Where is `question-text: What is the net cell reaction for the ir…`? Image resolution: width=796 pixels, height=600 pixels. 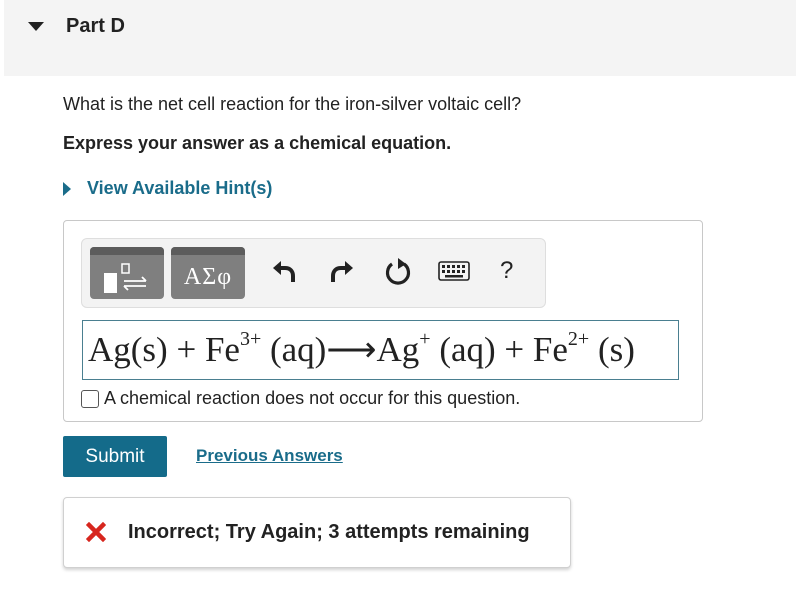
question-text: What is the net cell reaction for the ir… is located at coordinates (292, 104).